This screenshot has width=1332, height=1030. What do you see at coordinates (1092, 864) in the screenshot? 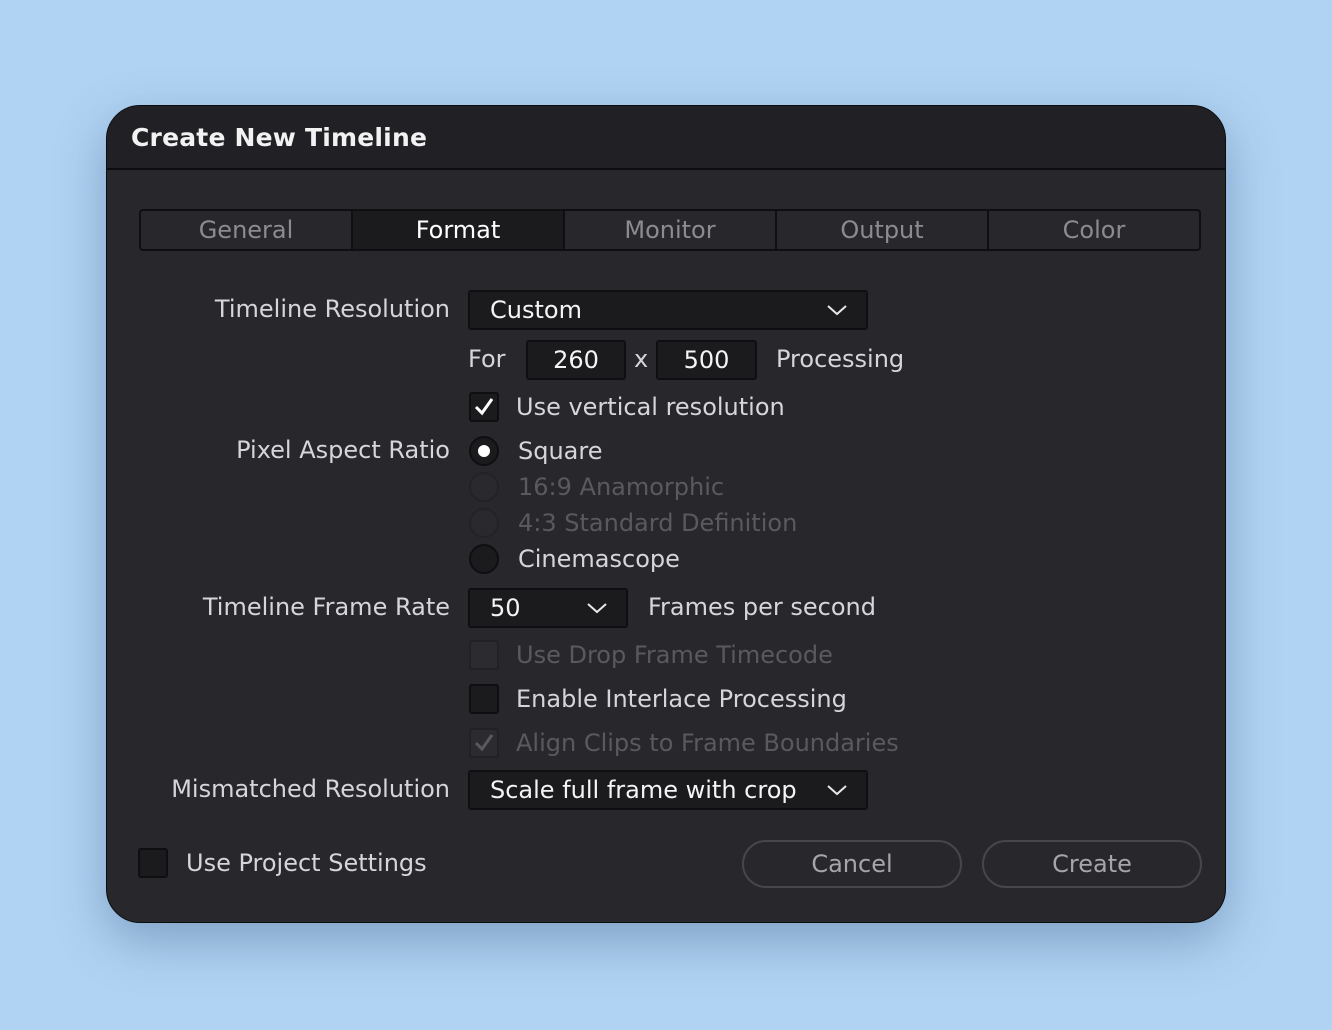
I see `create-button: Create` at bounding box center [1092, 864].